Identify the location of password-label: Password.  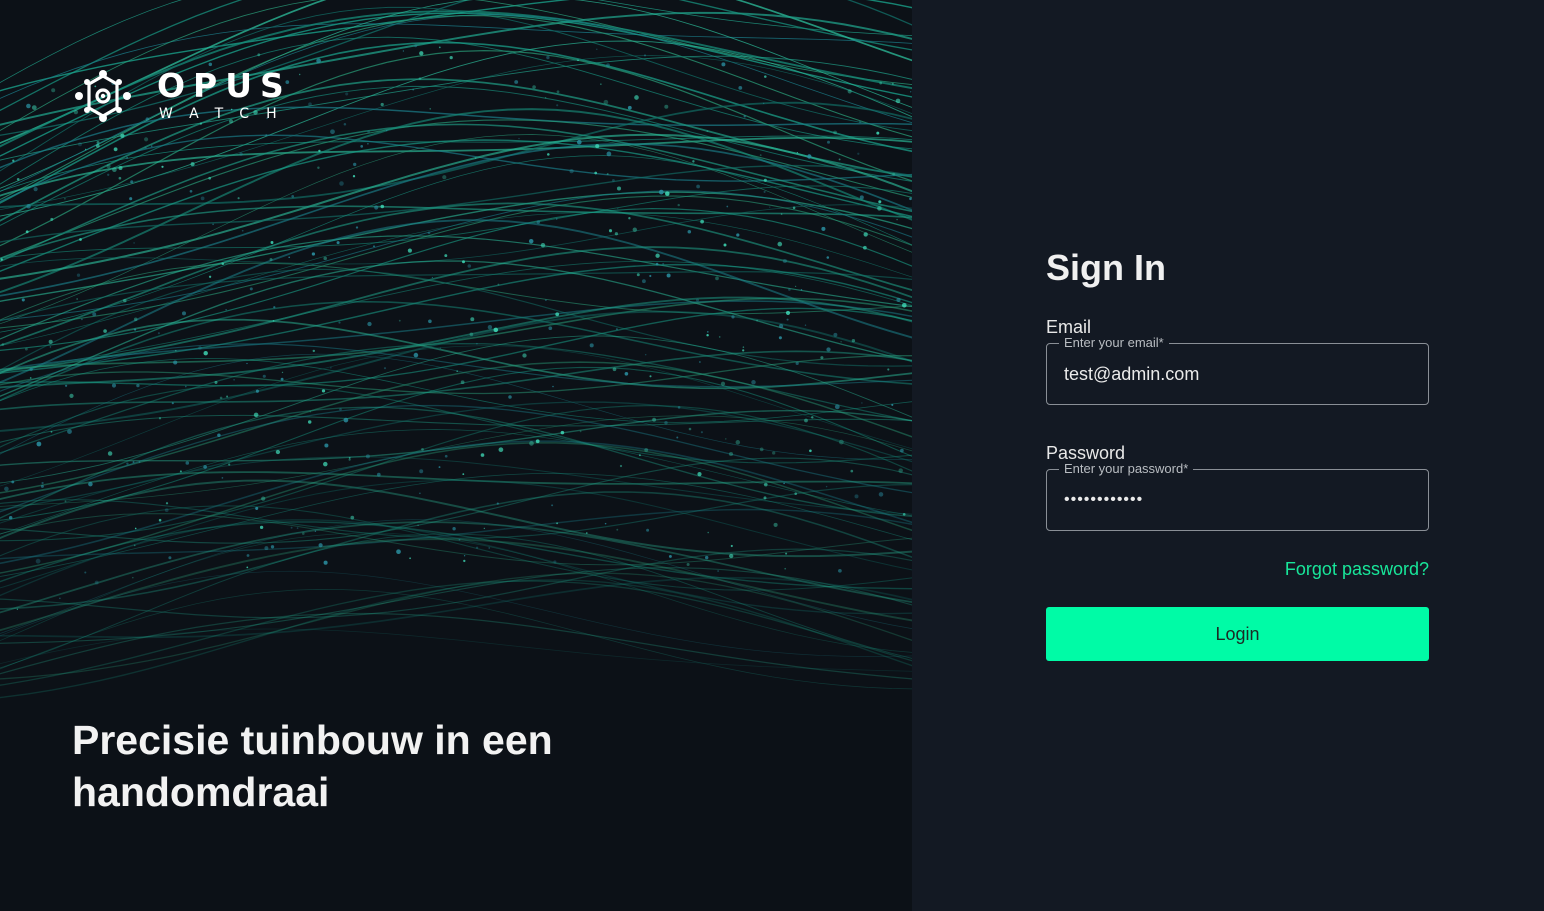
(1086, 453).